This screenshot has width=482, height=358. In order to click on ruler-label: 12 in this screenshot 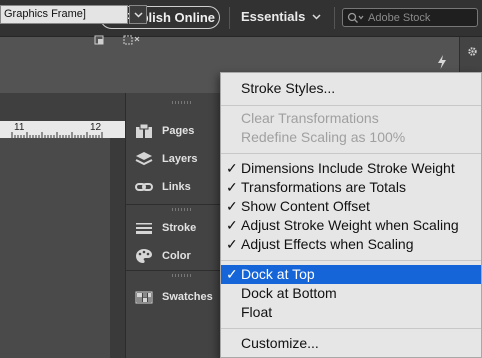, I will do `click(96, 127)`.